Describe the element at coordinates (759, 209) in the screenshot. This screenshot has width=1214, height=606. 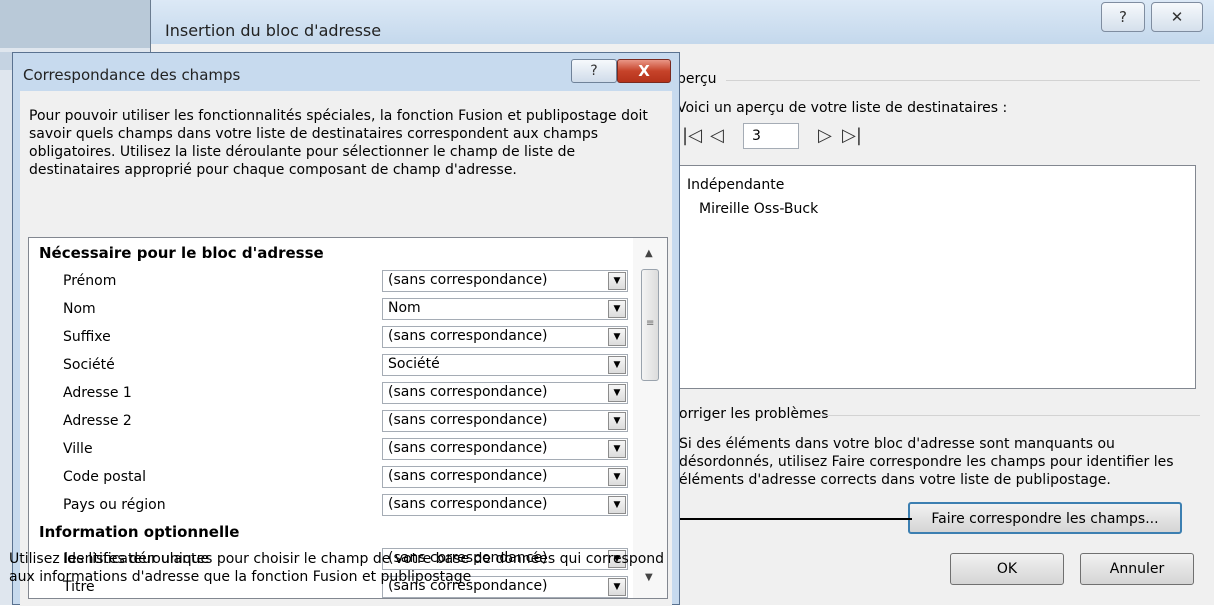
I see `preview-line: Mireille Oss-Buck` at that location.